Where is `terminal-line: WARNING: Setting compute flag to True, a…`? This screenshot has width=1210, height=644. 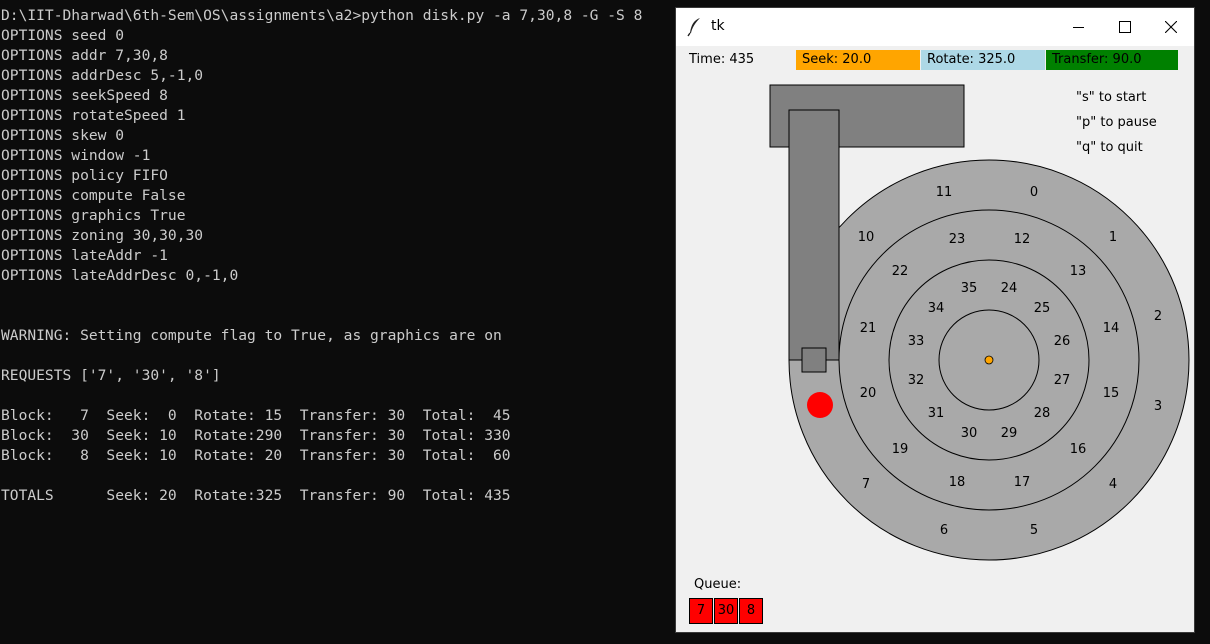 terminal-line: WARNING: Setting compute flag to True, a… is located at coordinates (251, 335).